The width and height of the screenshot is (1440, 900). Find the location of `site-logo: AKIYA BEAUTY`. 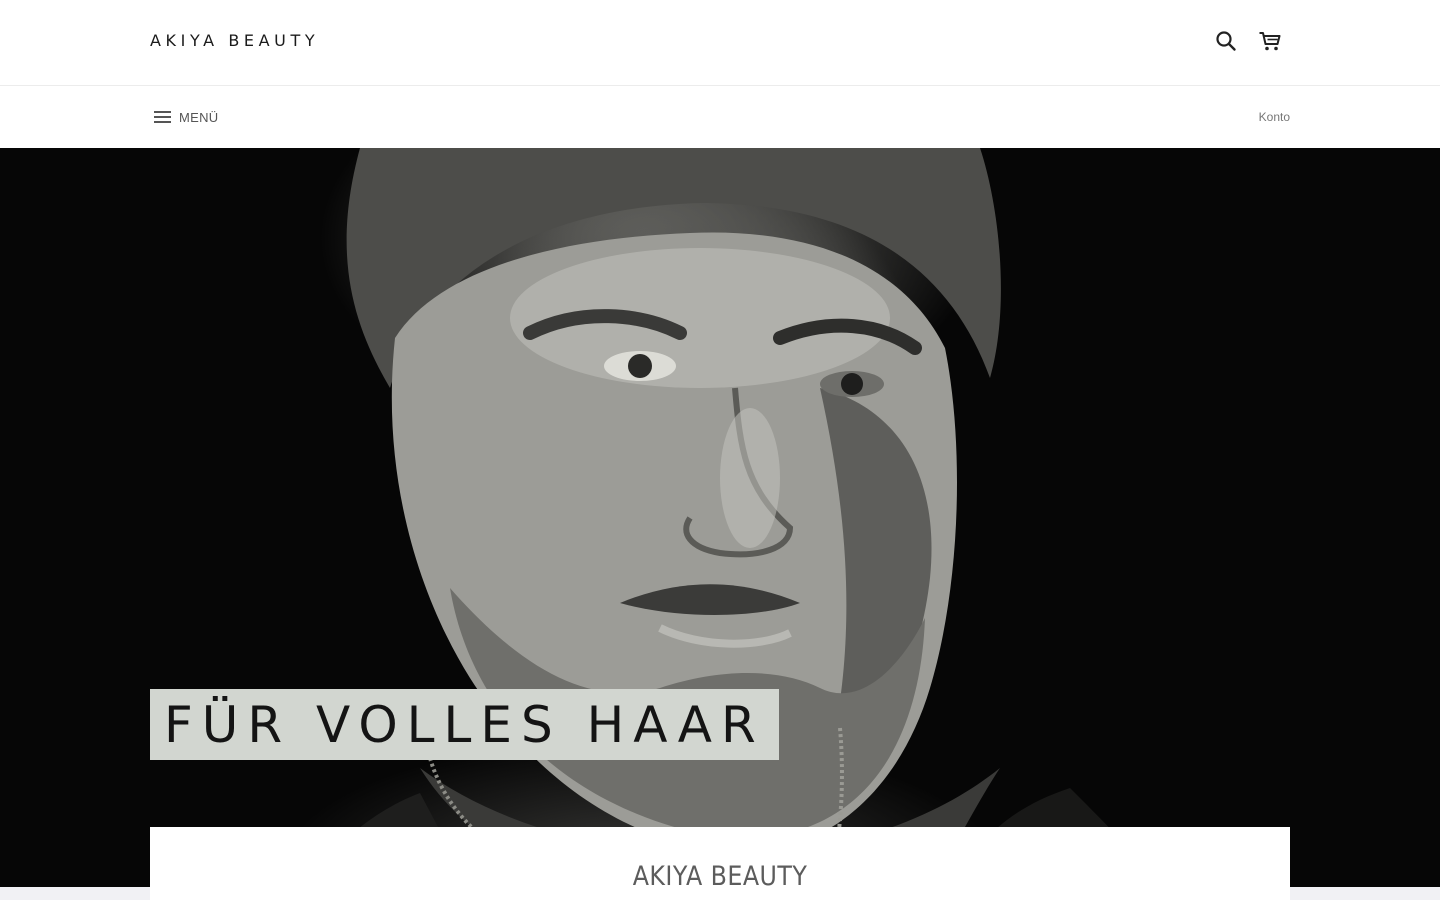

site-logo: AKIYA BEAUTY is located at coordinates (234, 40).